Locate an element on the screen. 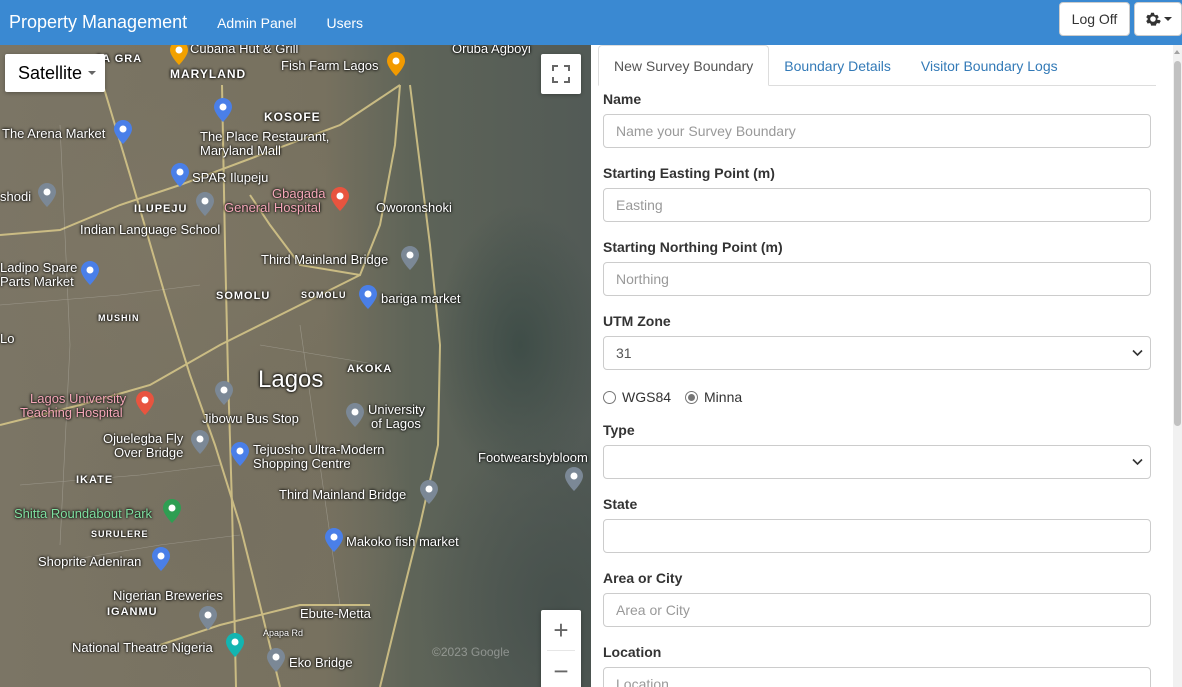  map-label: Over Bridge is located at coordinates (149, 452).